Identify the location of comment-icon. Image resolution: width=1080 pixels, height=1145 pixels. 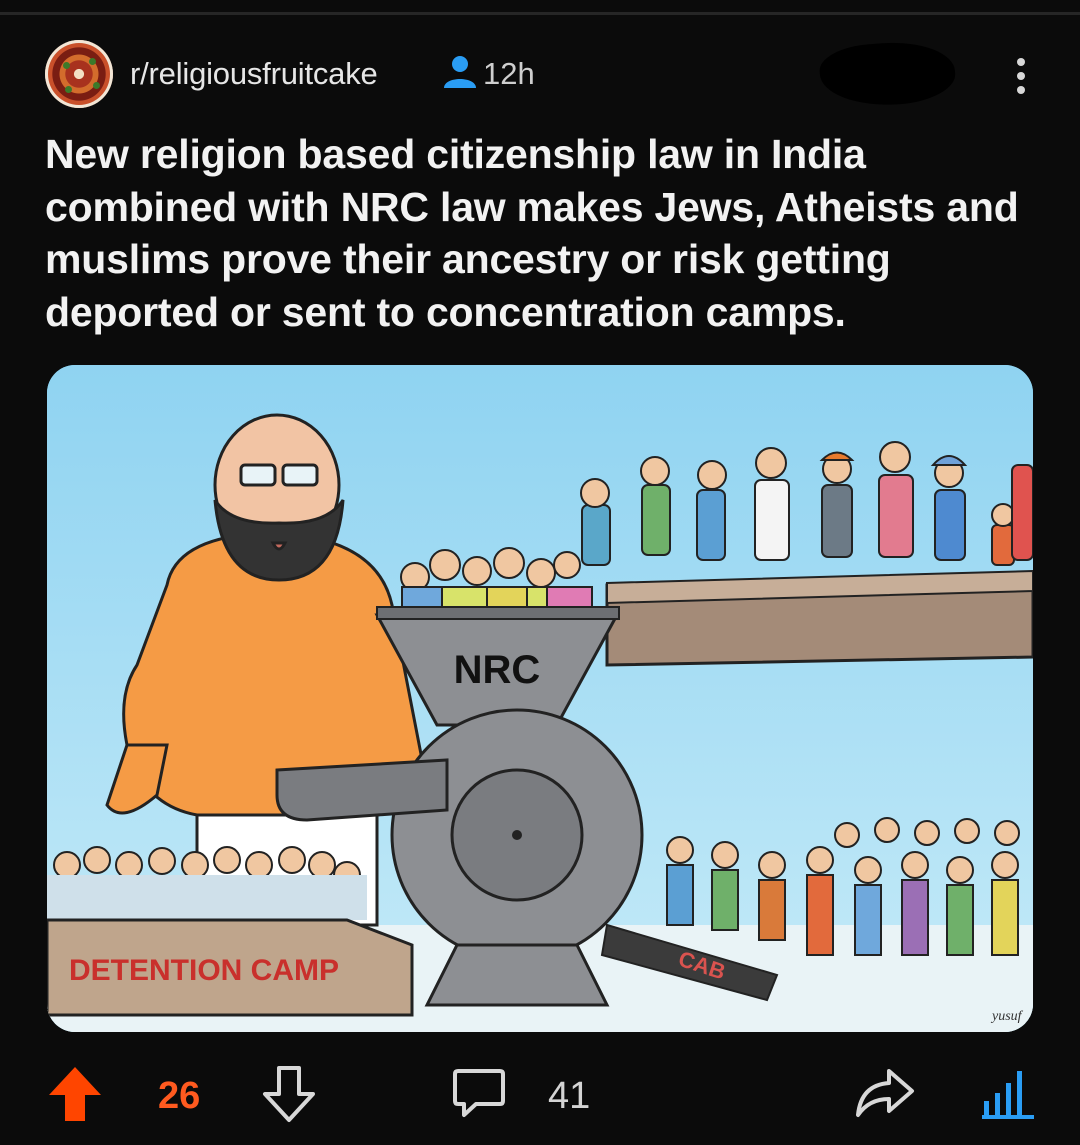
(479, 1093).